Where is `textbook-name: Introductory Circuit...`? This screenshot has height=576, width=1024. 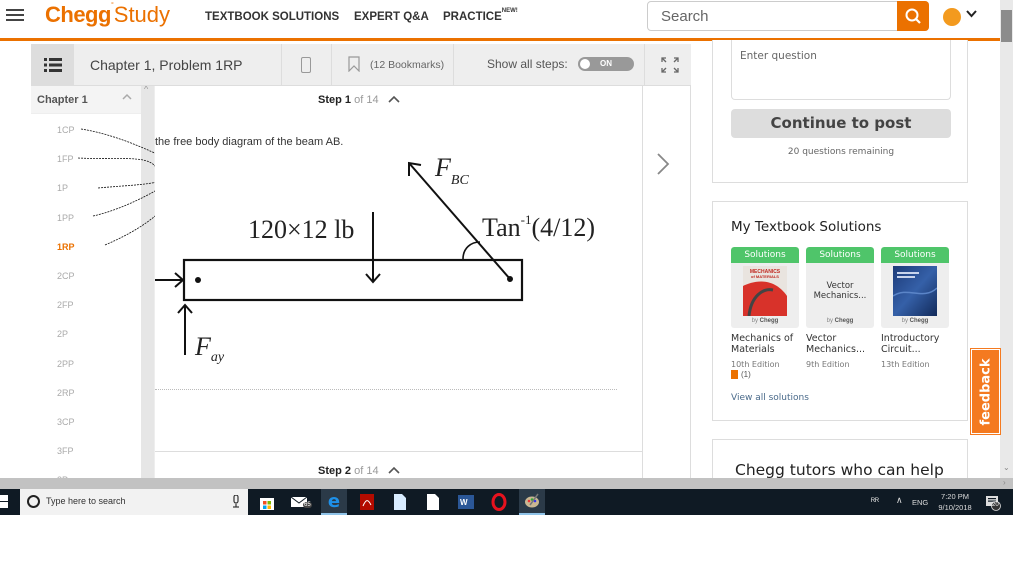
textbook-name: Introductory Circuit... is located at coordinates (910, 344).